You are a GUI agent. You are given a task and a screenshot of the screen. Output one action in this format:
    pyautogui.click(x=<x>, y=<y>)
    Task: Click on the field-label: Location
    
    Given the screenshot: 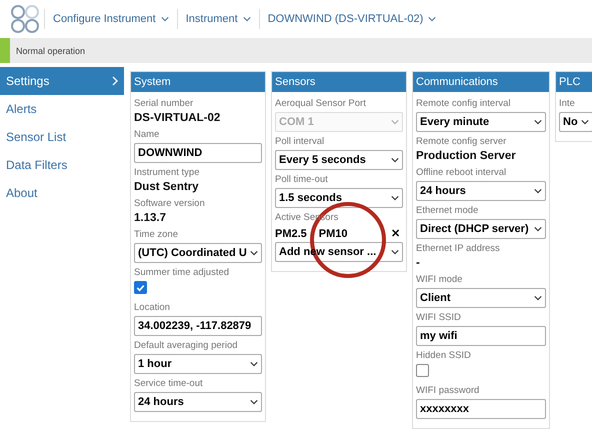 What is the action you would take?
    pyautogui.click(x=152, y=307)
    